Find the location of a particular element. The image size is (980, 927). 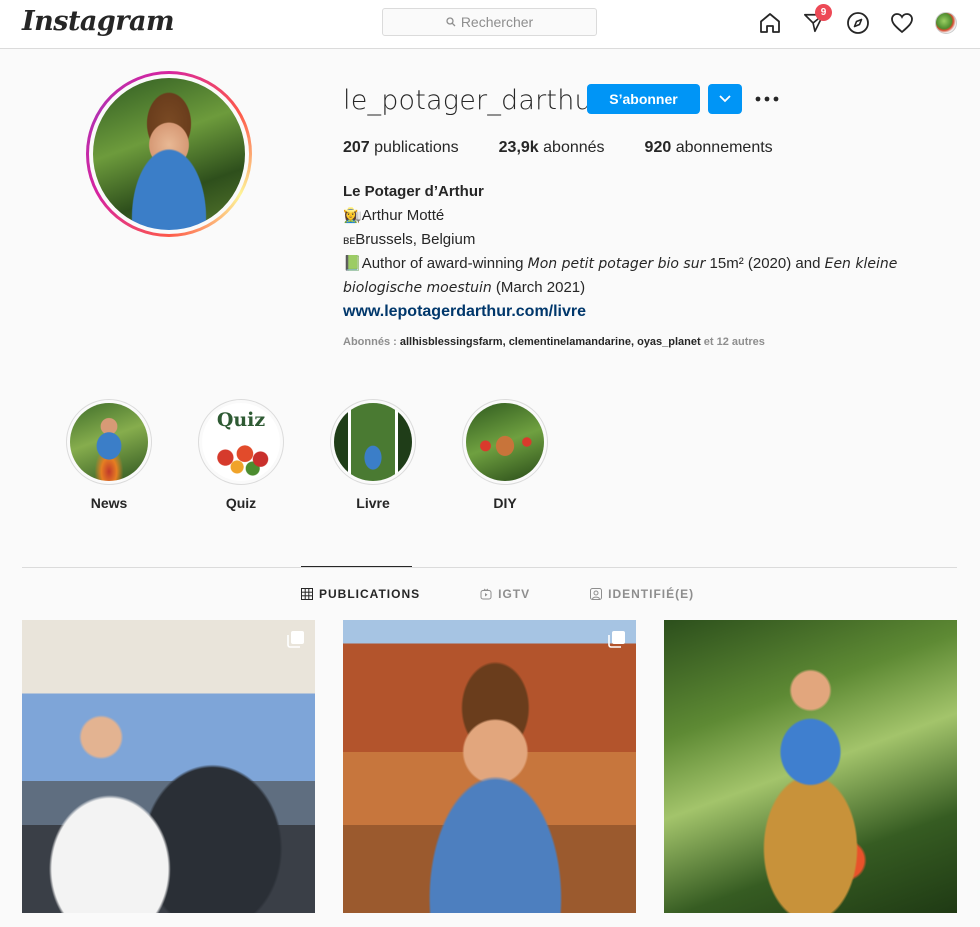

profile-avatar is located at coordinates (169, 154).